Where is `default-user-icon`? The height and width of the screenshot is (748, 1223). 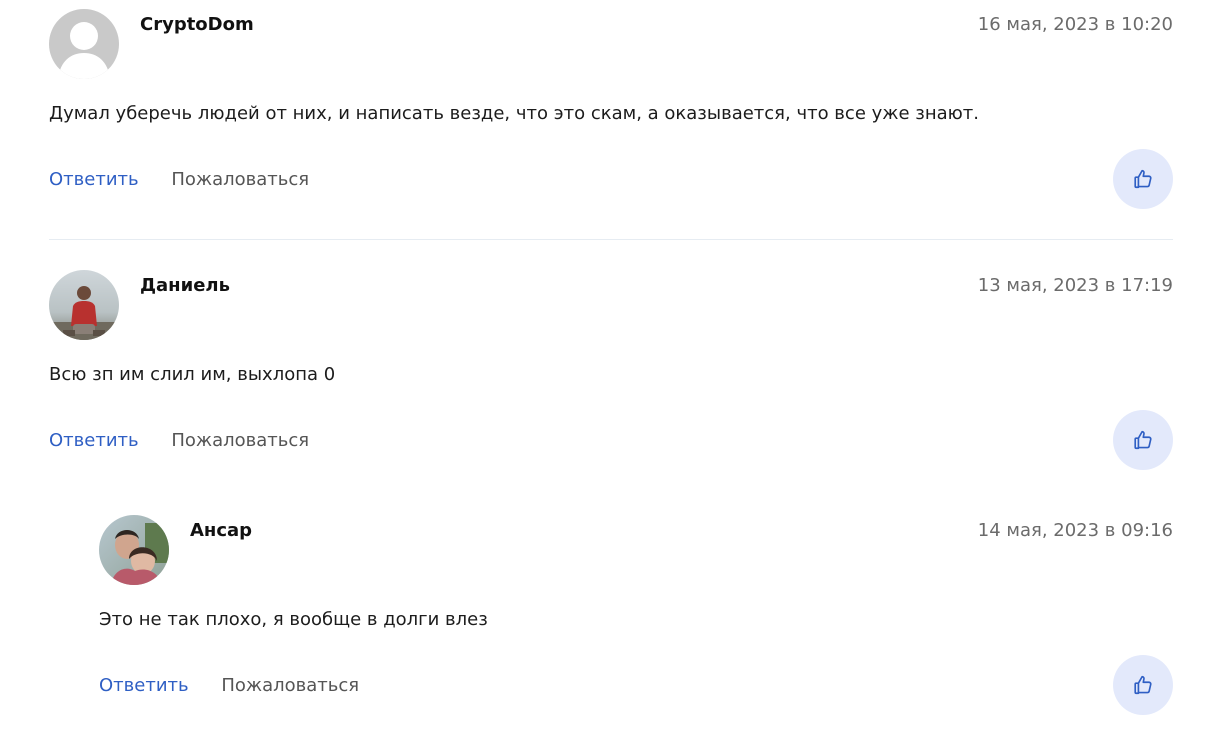
default-user-icon is located at coordinates (84, 44).